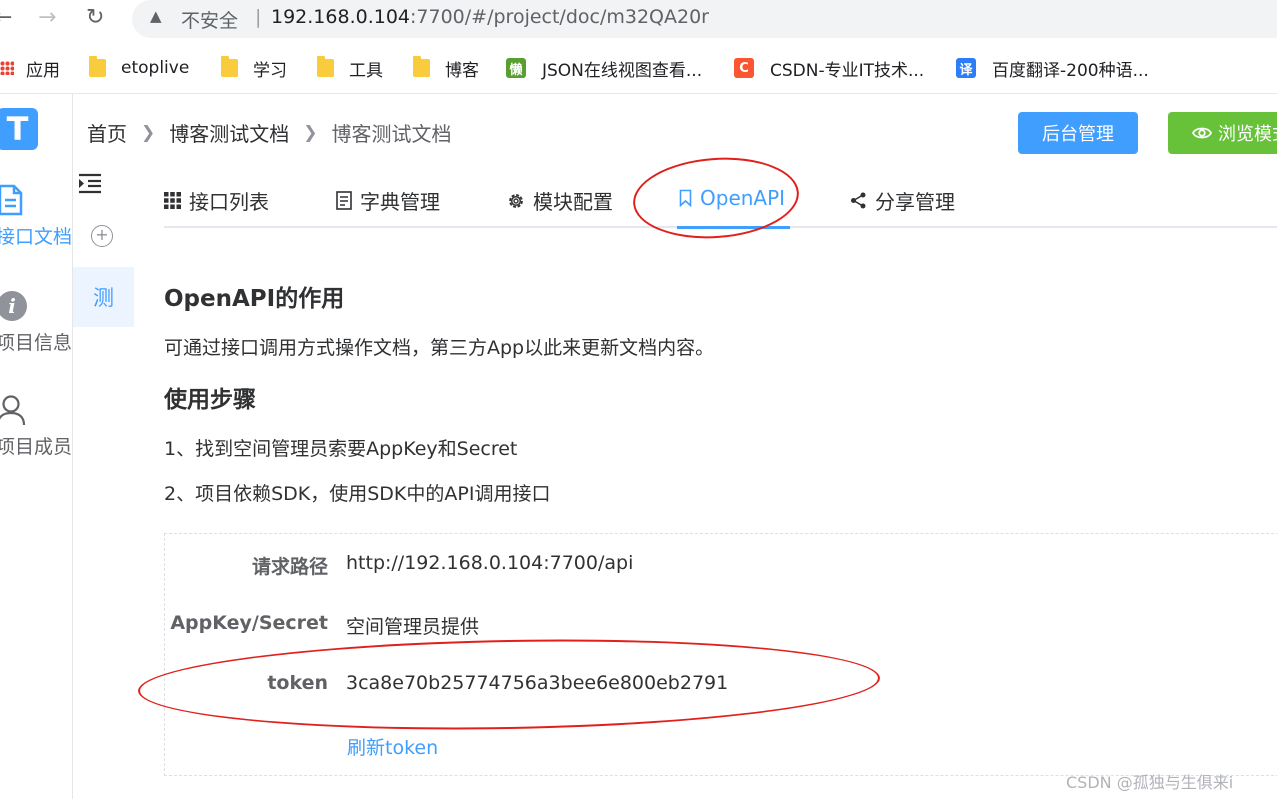 This screenshot has width=1277, height=799. What do you see at coordinates (102, 236) in the screenshot?
I see `add-circle-icon: +` at bounding box center [102, 236].